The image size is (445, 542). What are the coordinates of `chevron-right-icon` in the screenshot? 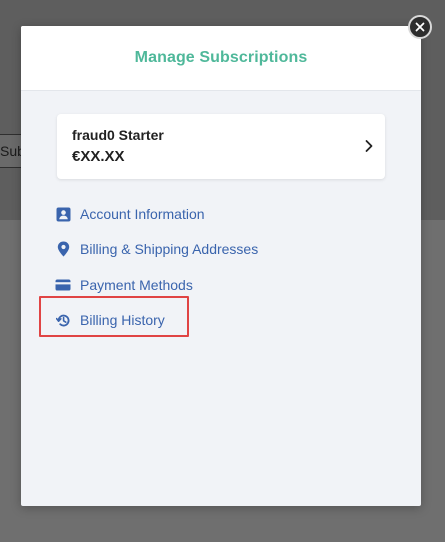 It's located at (369, 146).